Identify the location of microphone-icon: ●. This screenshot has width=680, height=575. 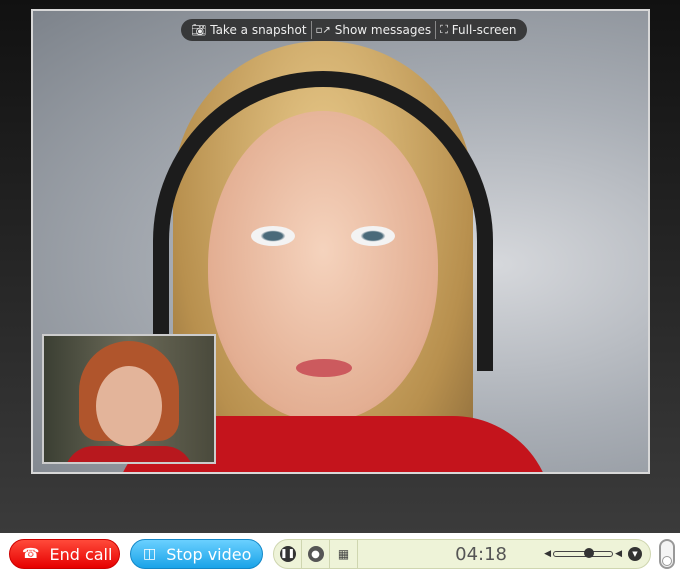
(315, 554).